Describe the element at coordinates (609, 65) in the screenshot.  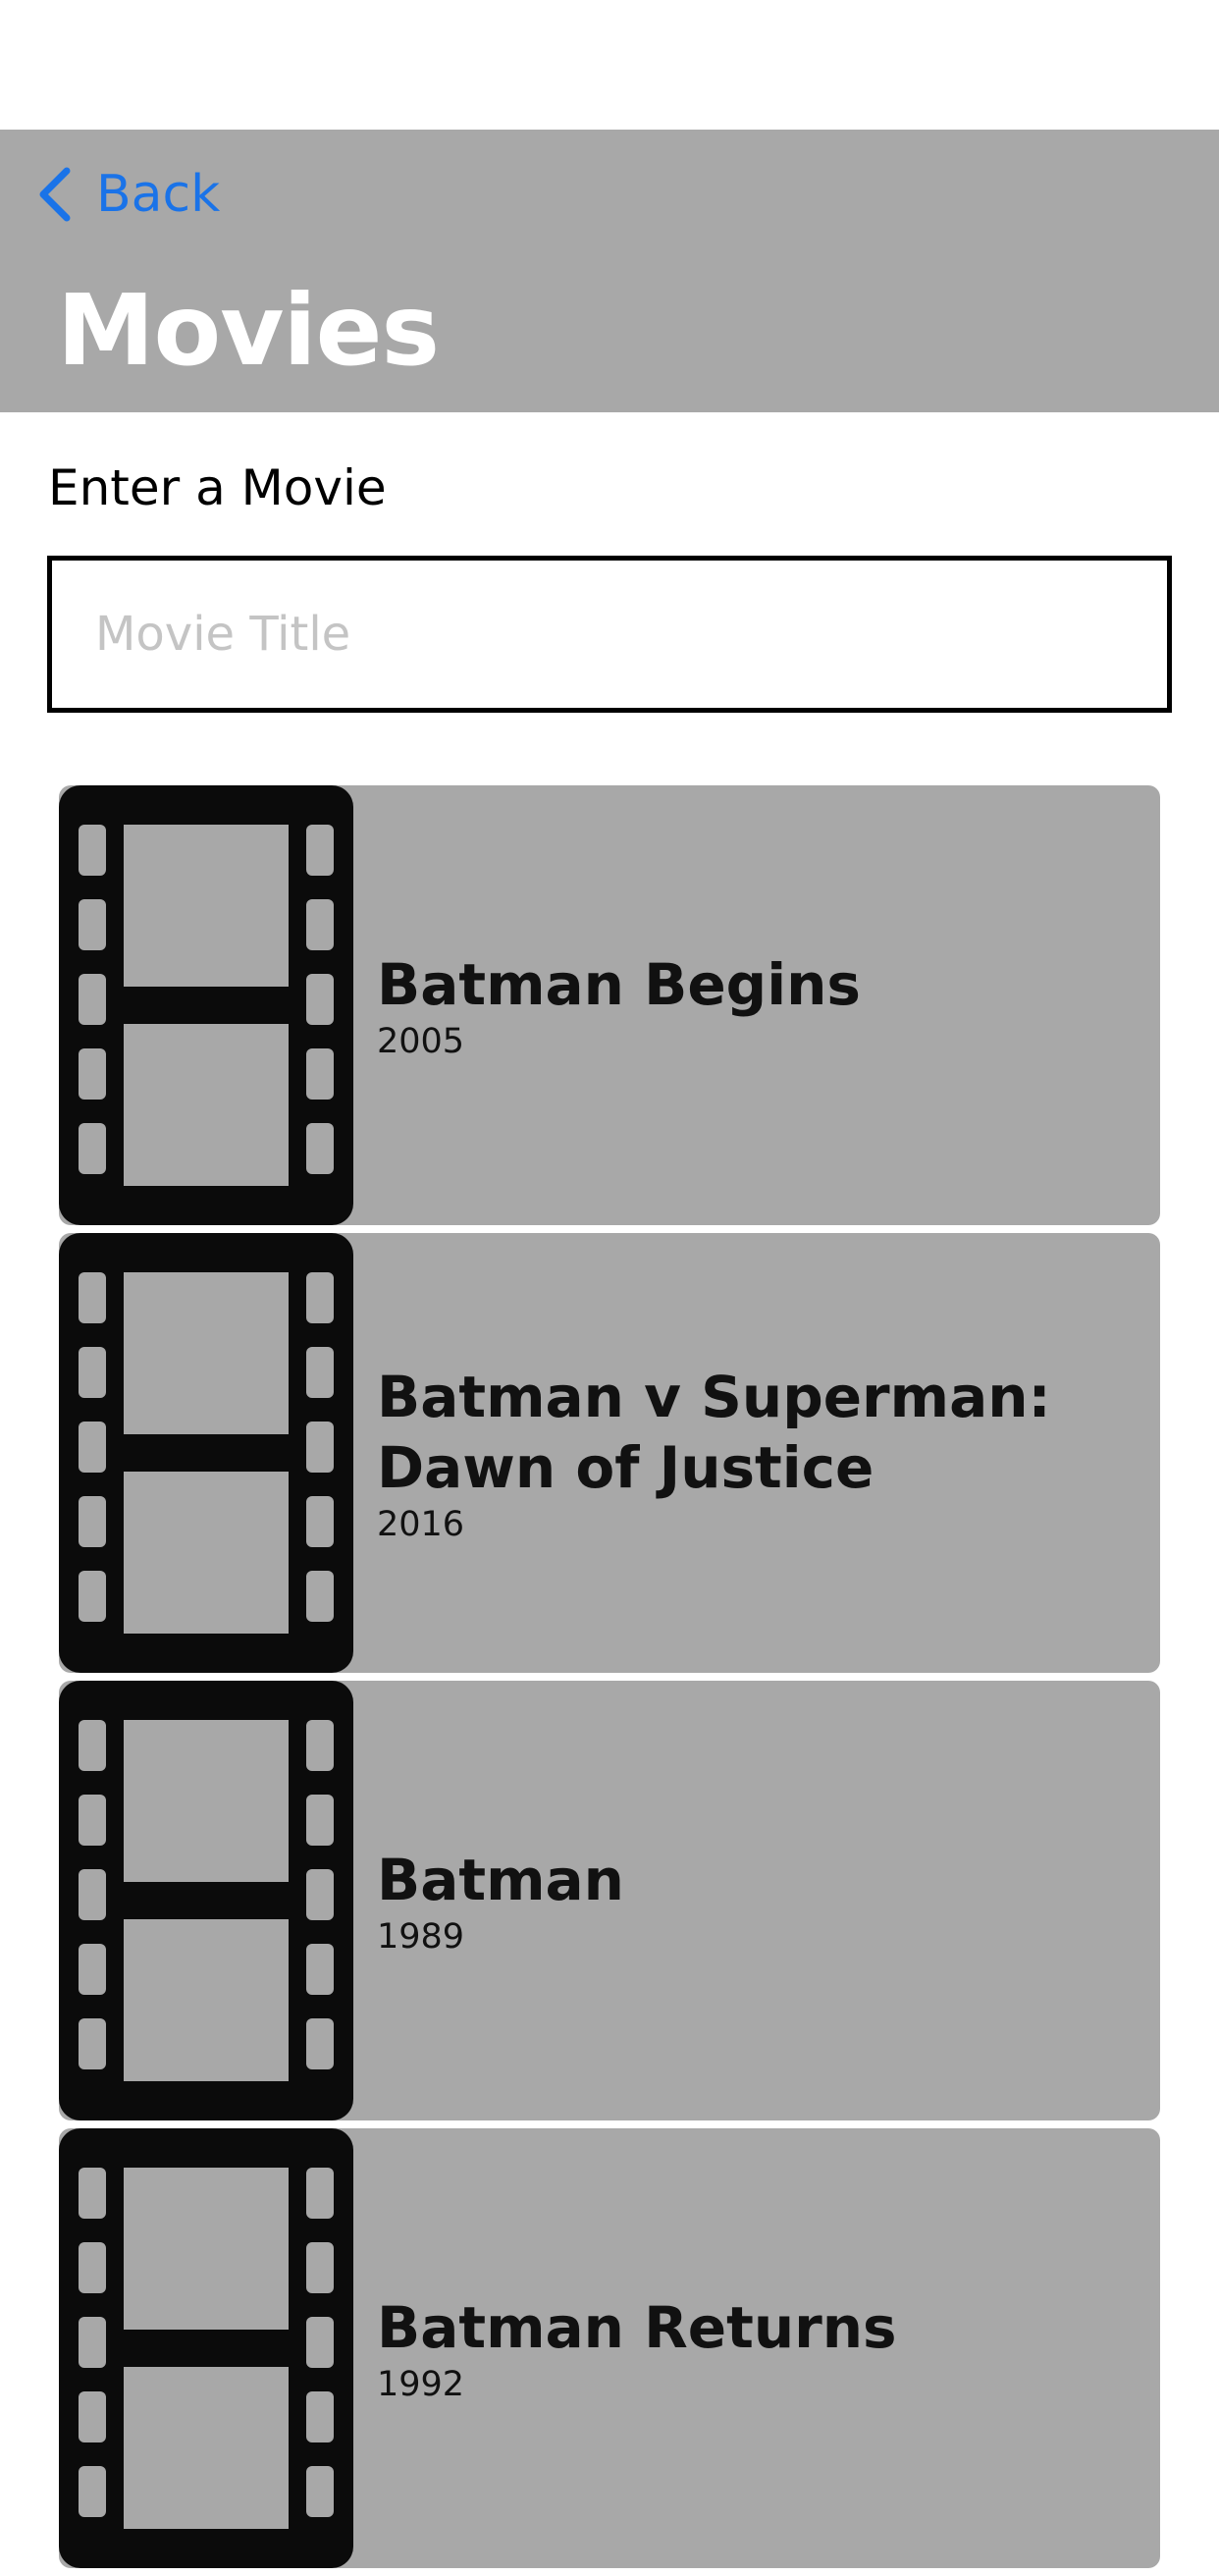
I see `status-bar` at that location.